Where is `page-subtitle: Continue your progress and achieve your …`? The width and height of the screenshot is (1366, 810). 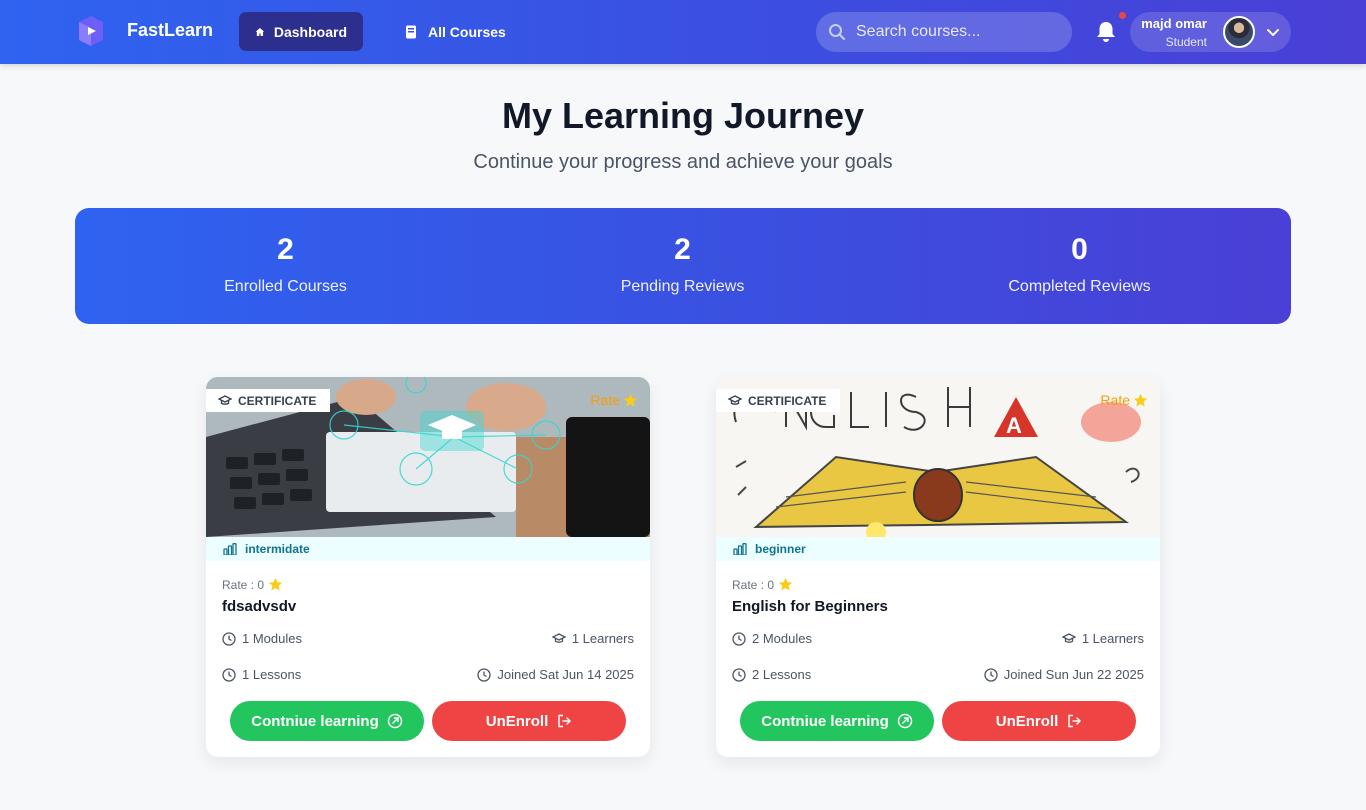
page-subtitle: Continue your progress and achieve your … is located at coordinates (683, 162).